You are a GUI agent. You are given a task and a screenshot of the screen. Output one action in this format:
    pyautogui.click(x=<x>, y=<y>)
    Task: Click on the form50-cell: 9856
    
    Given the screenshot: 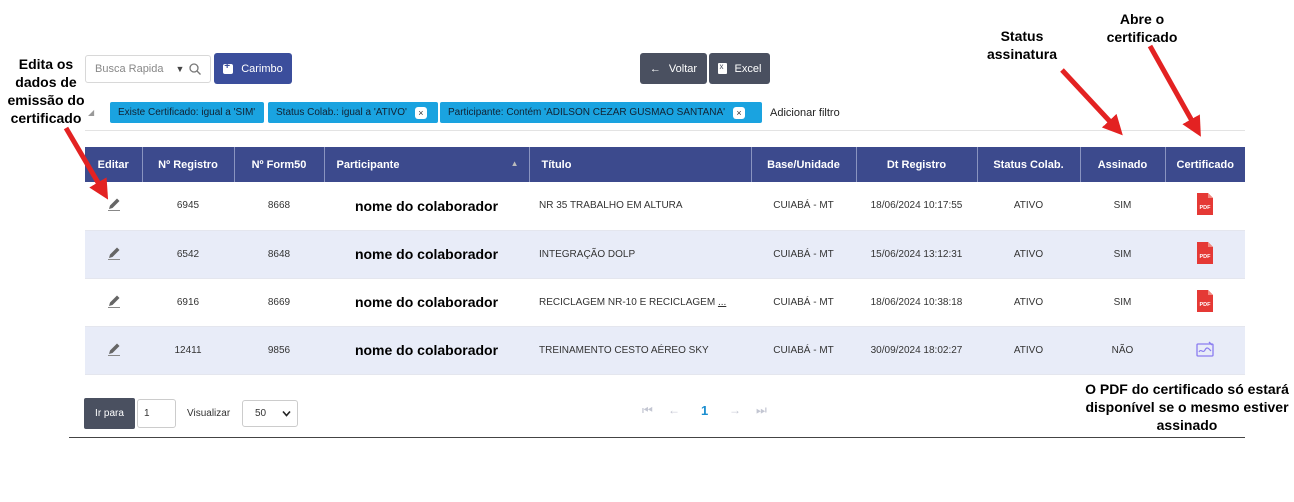 What is the action you would take?
    pyautogui.click(x=279, y=350)
    